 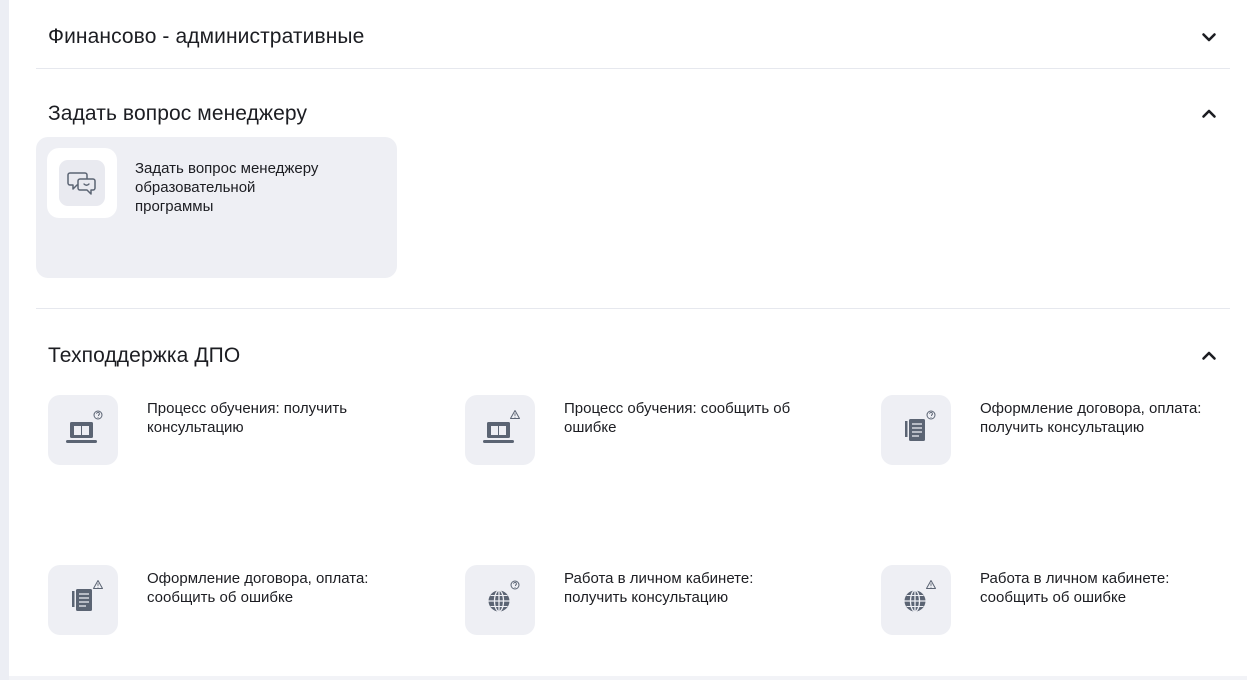 What do you see at coordinates (916, 600) in the screenshot?
I see `globe-warning-icon` at bounding box center [916, 600].